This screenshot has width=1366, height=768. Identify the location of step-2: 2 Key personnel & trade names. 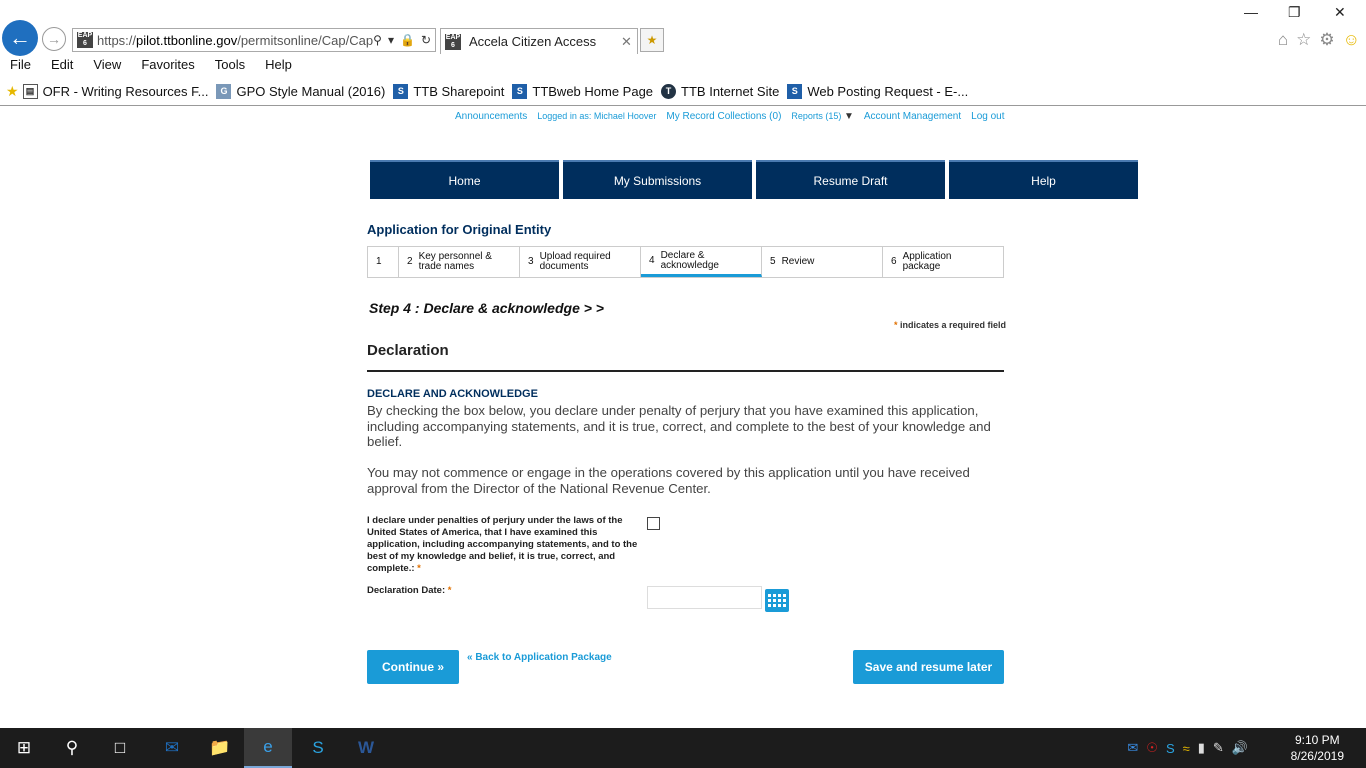
(459, 262).